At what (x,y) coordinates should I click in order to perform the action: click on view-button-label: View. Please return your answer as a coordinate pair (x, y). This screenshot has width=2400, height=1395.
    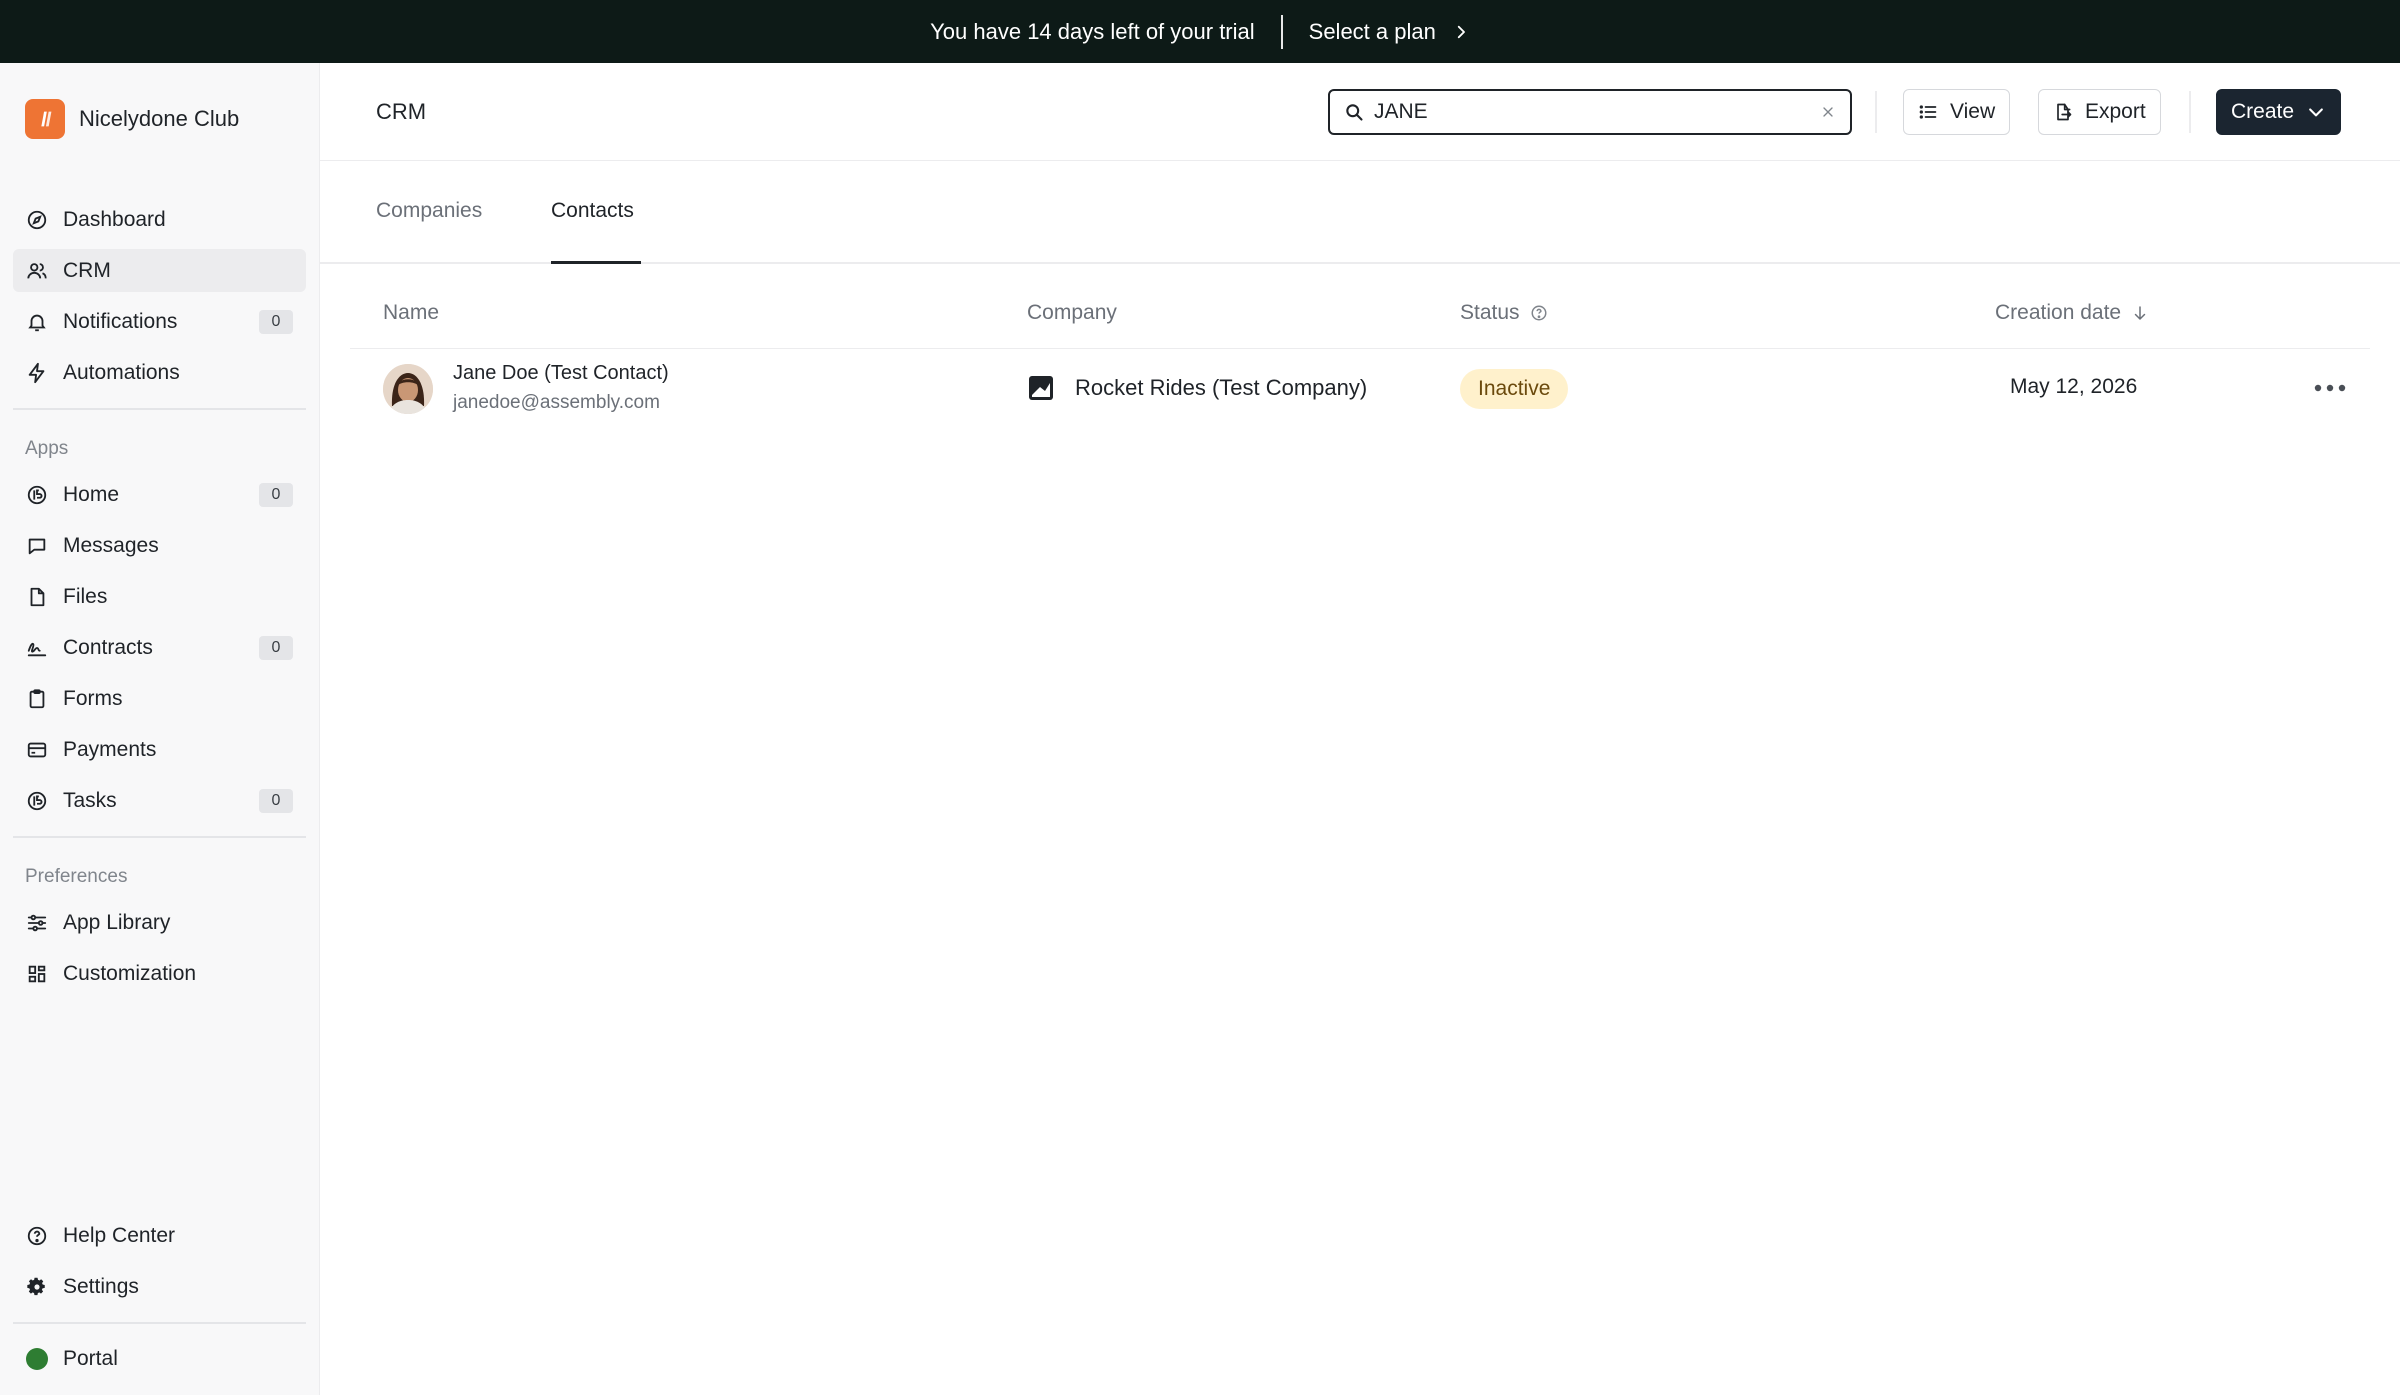
    Looking at the image, I should click on (1973, 111).